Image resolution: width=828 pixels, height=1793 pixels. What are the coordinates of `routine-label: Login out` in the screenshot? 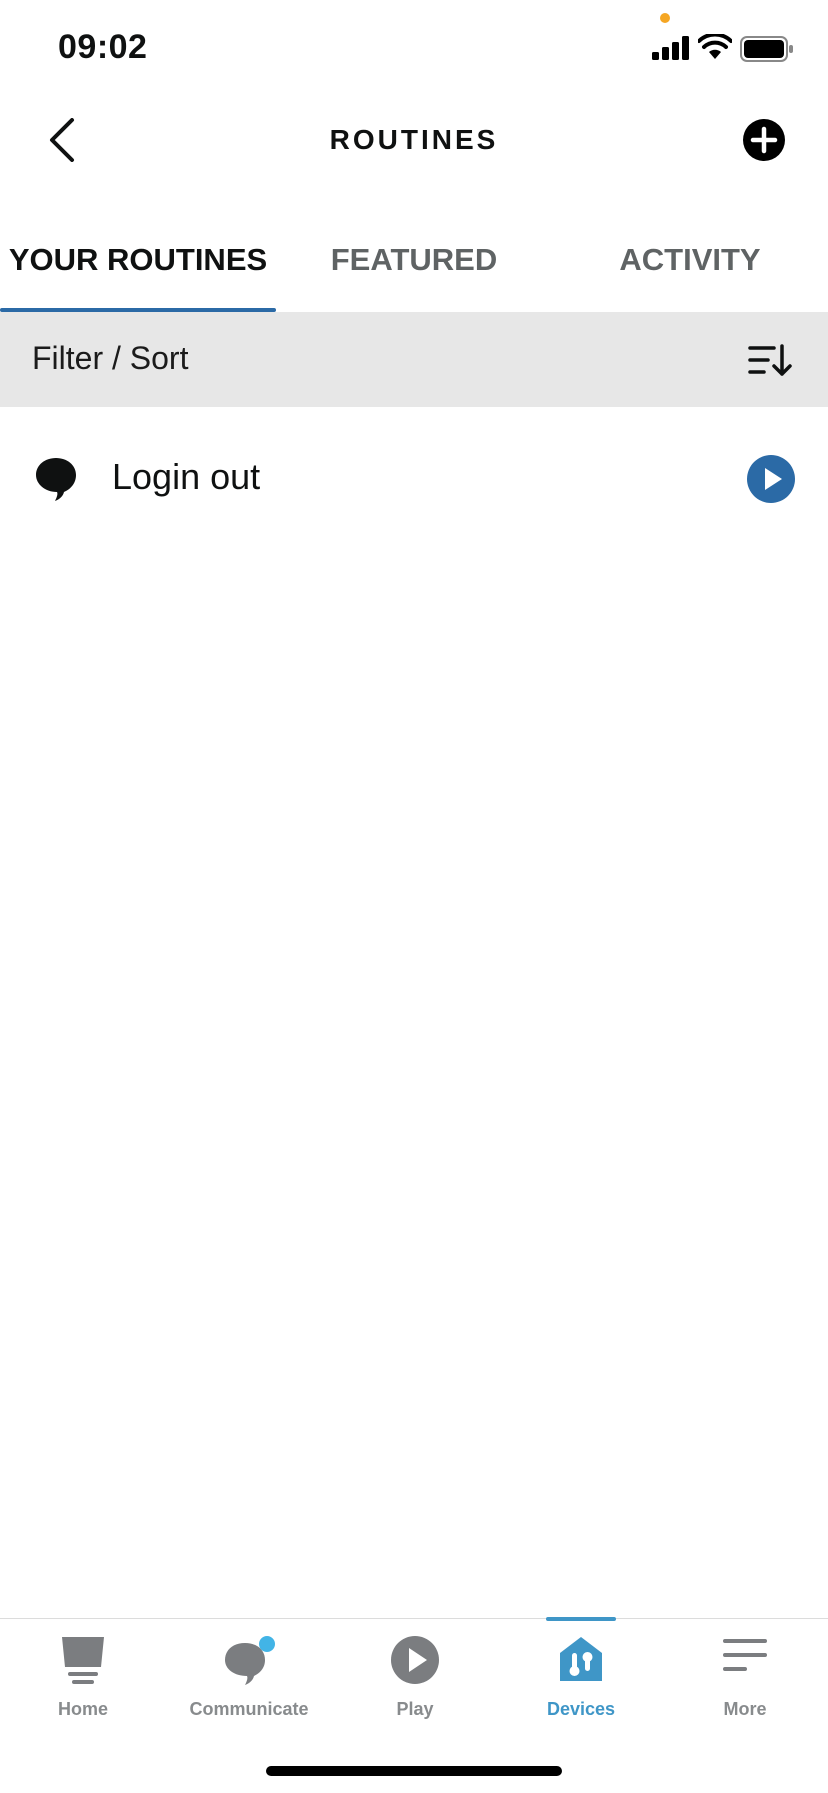 It's located at (186, 476).